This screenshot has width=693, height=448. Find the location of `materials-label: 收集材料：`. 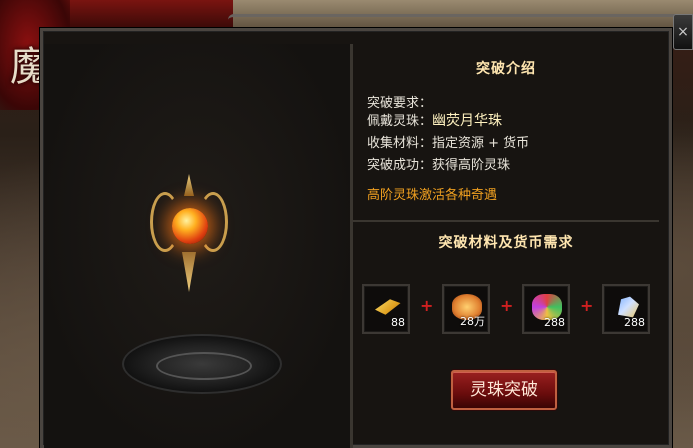

materials-label: 收集材料： is located at coordinates (400, 143).